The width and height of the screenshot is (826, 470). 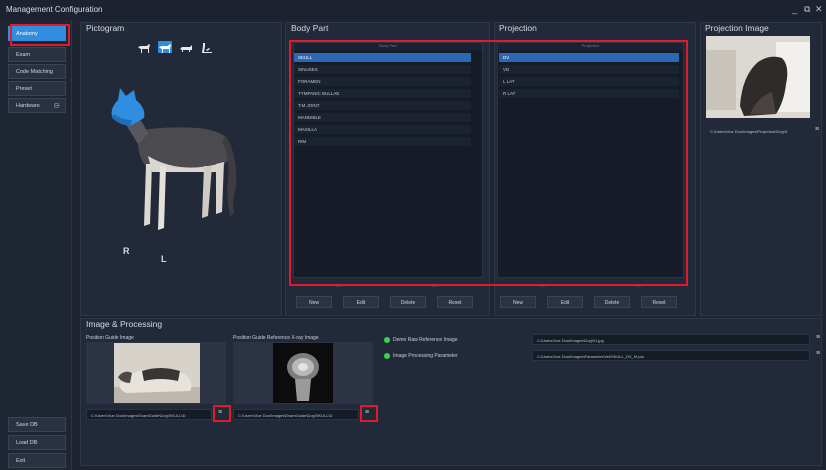 I want to click on right-side-label: R, so click(x=126, y=251).